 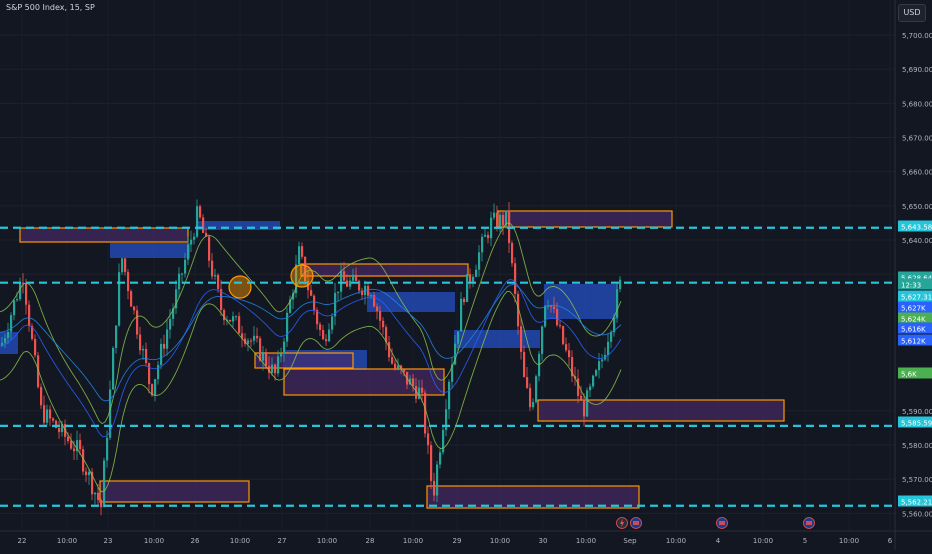 I want to click on y-tick-label: 5,590.00, so click(x=917, y=412).